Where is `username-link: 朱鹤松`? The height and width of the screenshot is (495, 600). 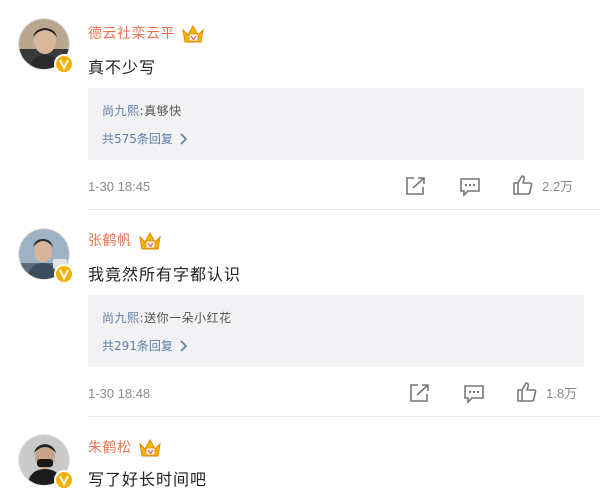
username-link: 朱鹤松 is located at coordinates (110, 447).